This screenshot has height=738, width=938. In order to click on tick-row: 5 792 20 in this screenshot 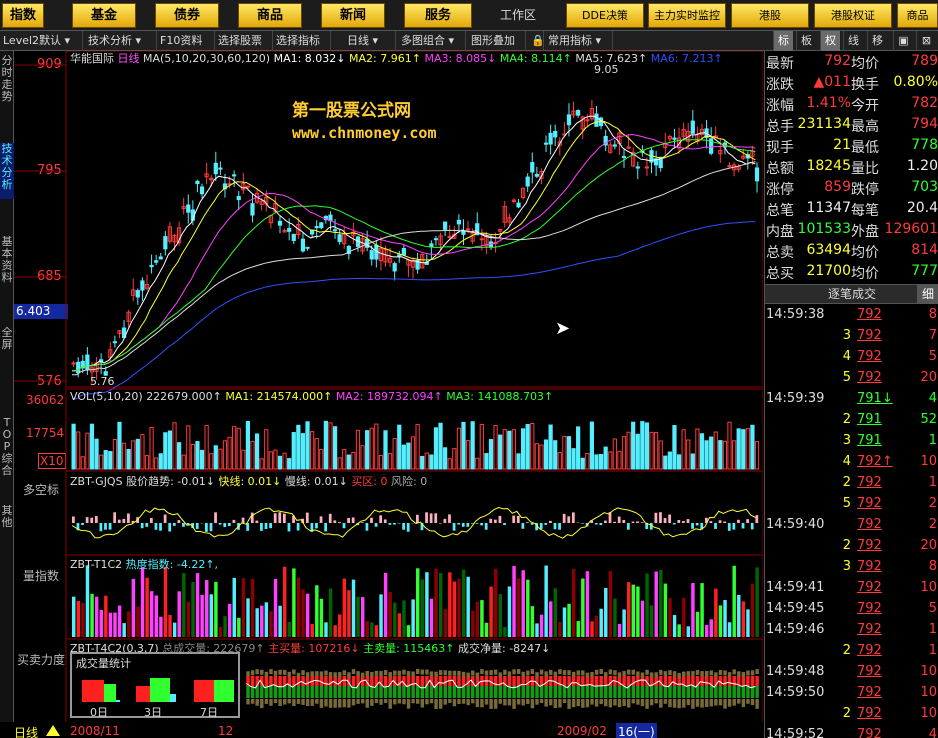, I will do `click(851, 380)`.